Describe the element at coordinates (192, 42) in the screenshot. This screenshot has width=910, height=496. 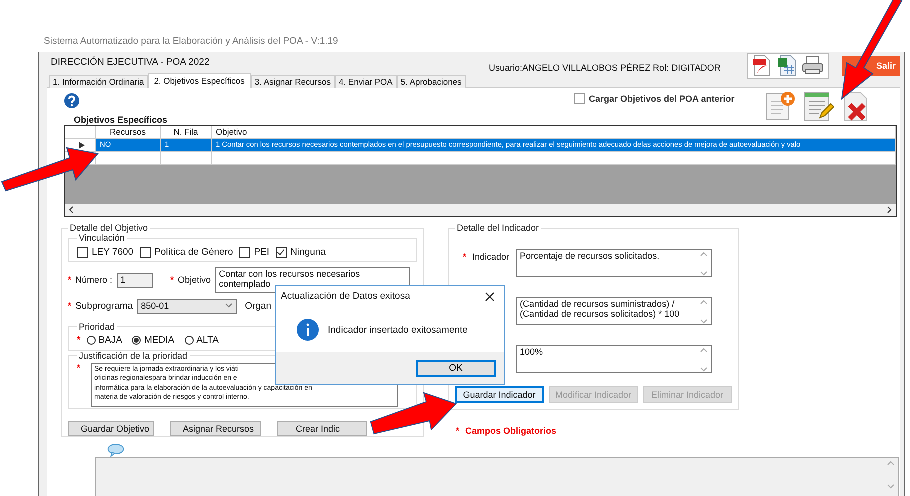
I see `app-title: Sistema Automatizado para la Elaboración y Análisis del POA - V:1.19` at that location.